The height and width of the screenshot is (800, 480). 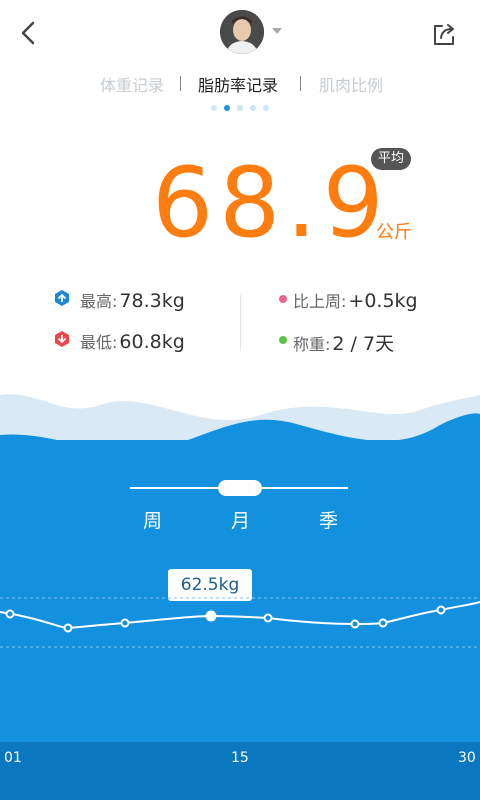 I want to click on period-season: 季, so click(x=328, y=519).